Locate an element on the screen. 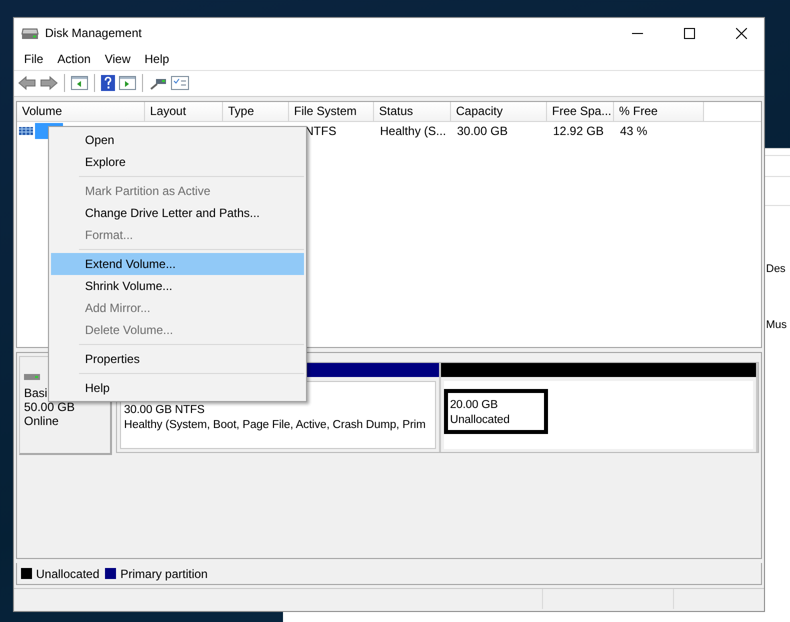 Image resolution: width=790 pixels, height=622 pixels. back-arrow-icon is located at coordinates (27, 83).